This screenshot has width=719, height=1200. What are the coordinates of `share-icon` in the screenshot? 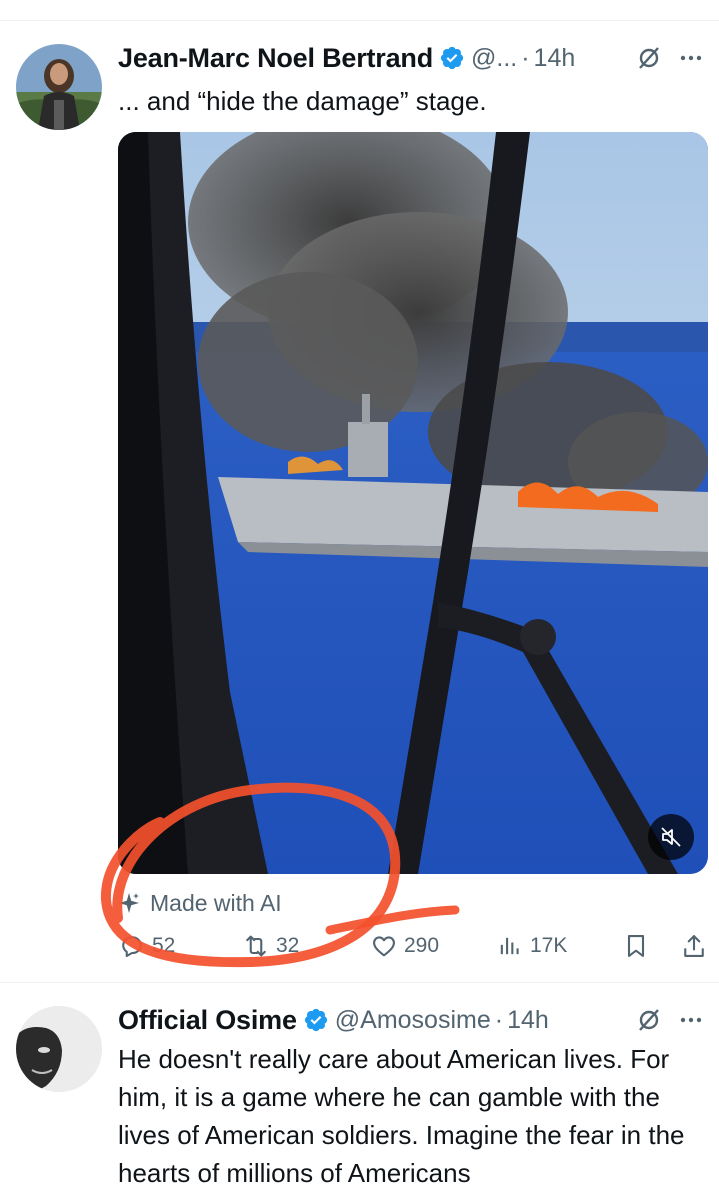 It's located at (694, 946).